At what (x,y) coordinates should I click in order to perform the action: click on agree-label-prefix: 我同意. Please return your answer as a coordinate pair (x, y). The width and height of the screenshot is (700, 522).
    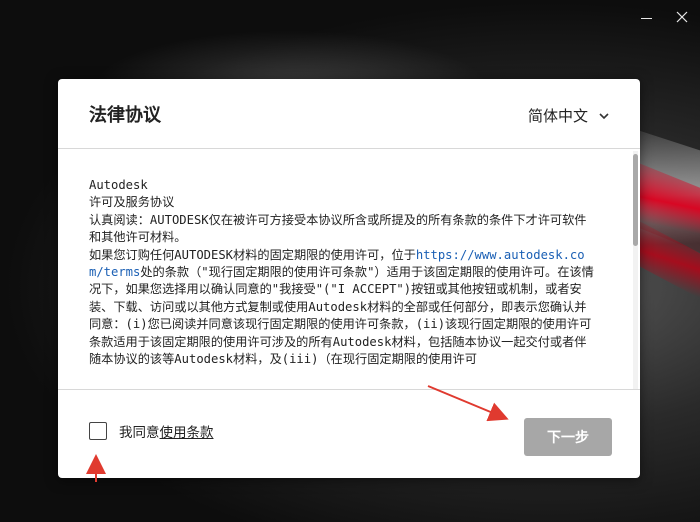
    Looking at the image, I should click on (139, 433).